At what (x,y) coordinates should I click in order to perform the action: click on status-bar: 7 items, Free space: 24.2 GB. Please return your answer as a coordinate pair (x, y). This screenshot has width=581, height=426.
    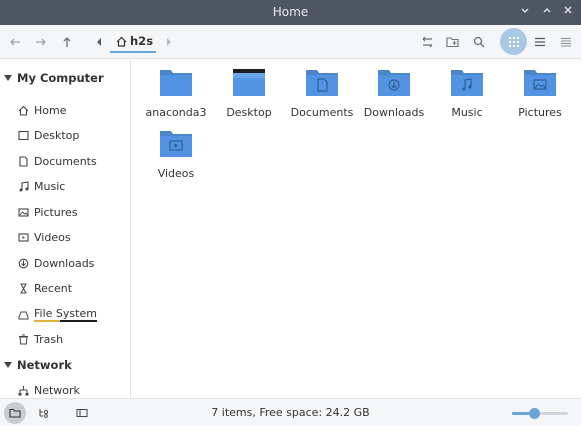
    Looking at the image, I should click on (290, 412).